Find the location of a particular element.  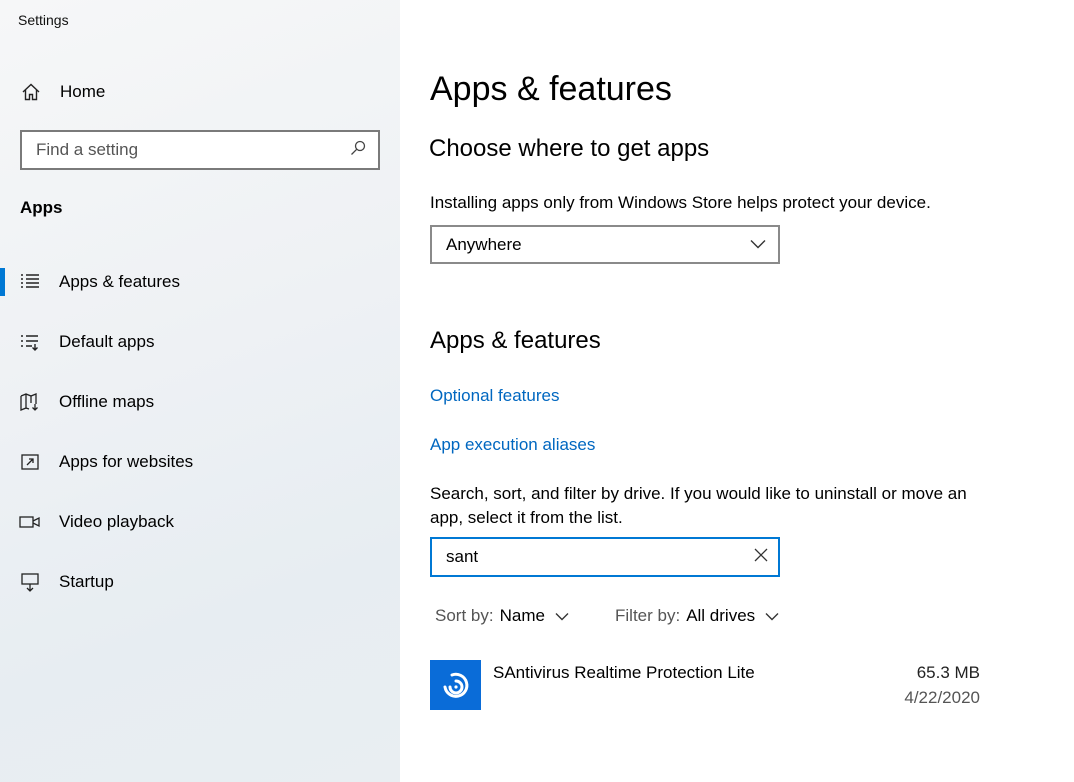

app-source-value: Anywhere is located at coordinates (484, 244).